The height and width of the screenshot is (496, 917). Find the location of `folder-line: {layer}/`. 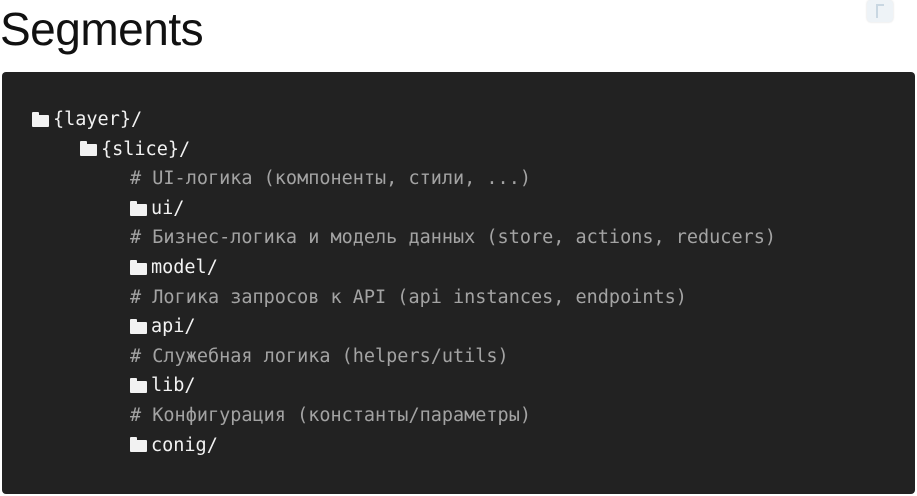

folder-line: {layer}/ is located at coordinates (404, 120).